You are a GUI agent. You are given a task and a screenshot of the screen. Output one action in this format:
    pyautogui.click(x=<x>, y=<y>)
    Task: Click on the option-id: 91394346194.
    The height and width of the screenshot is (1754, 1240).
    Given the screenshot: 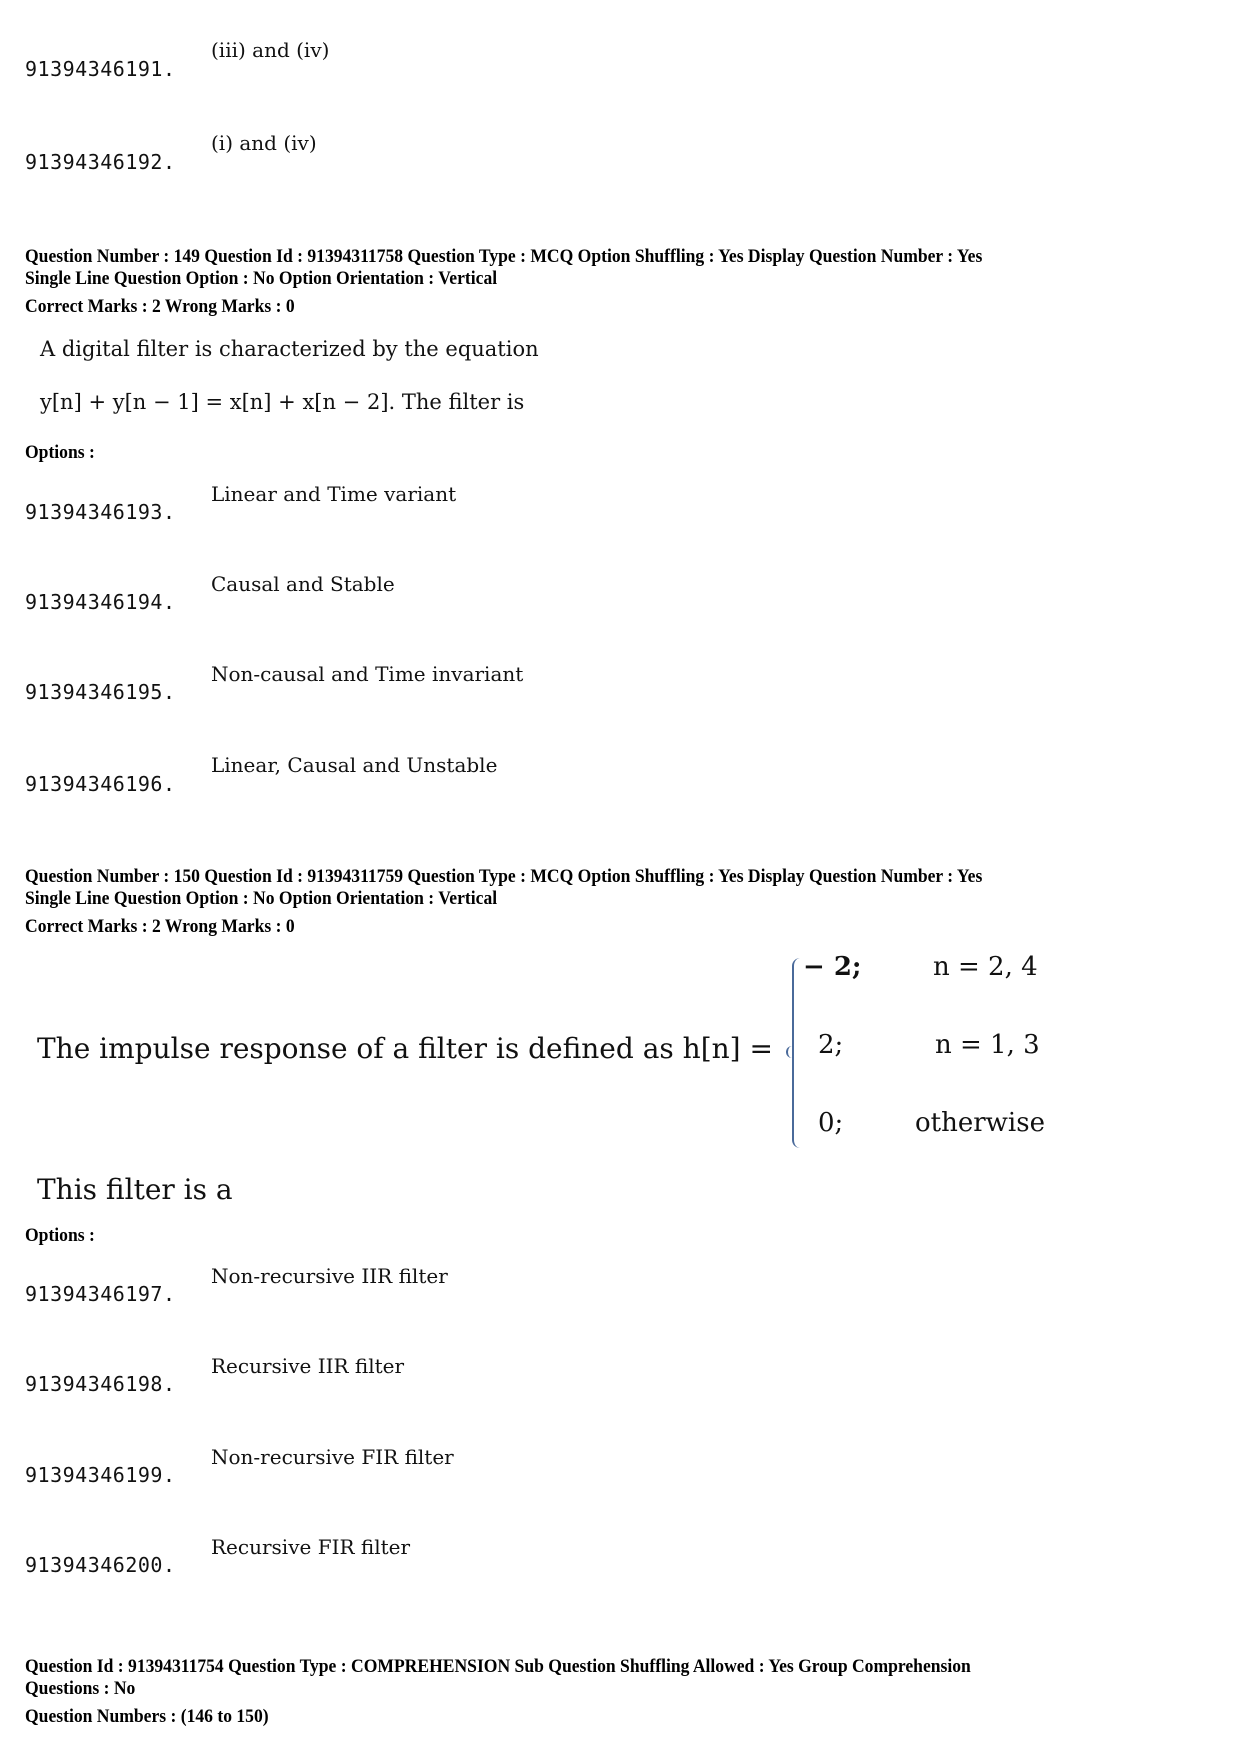 What is the action you would take?
    pyautogui.click(x=100, y=602)
    